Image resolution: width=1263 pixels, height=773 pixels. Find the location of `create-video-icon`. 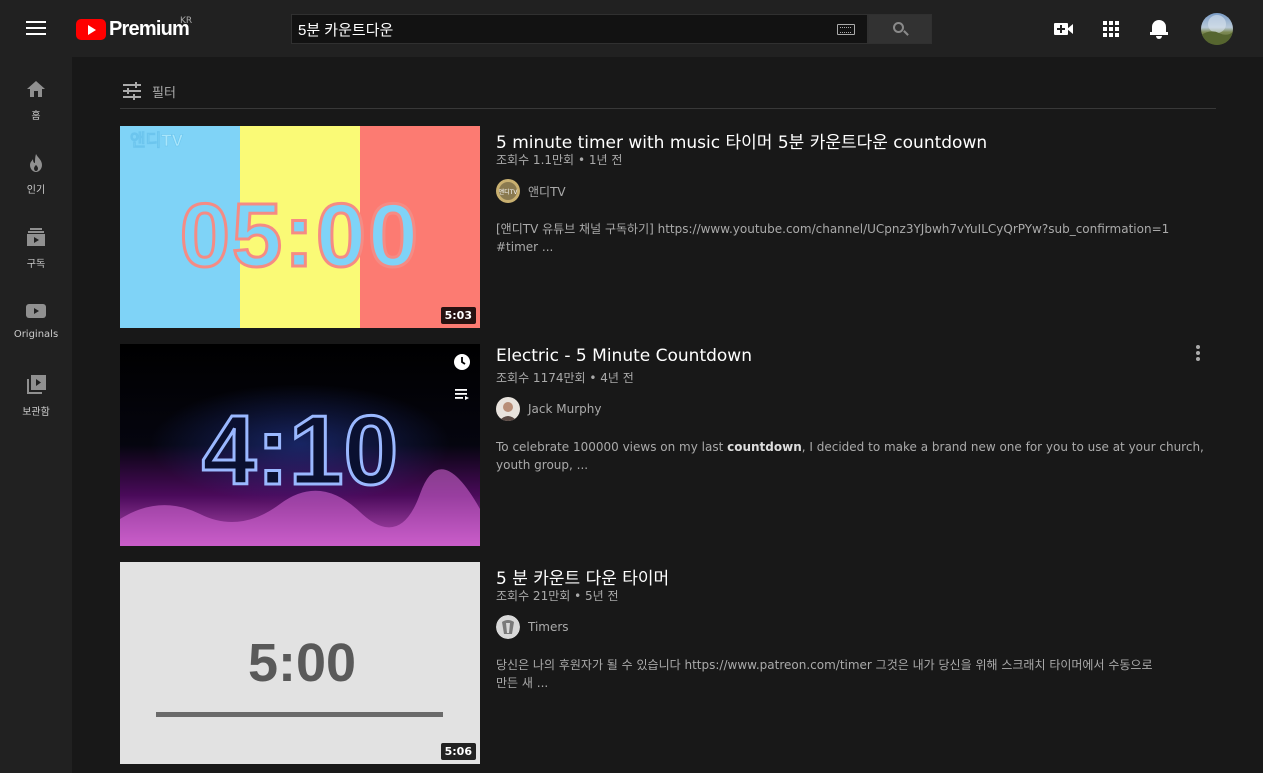

create-video-icon is located at coordinates (1063, 29).